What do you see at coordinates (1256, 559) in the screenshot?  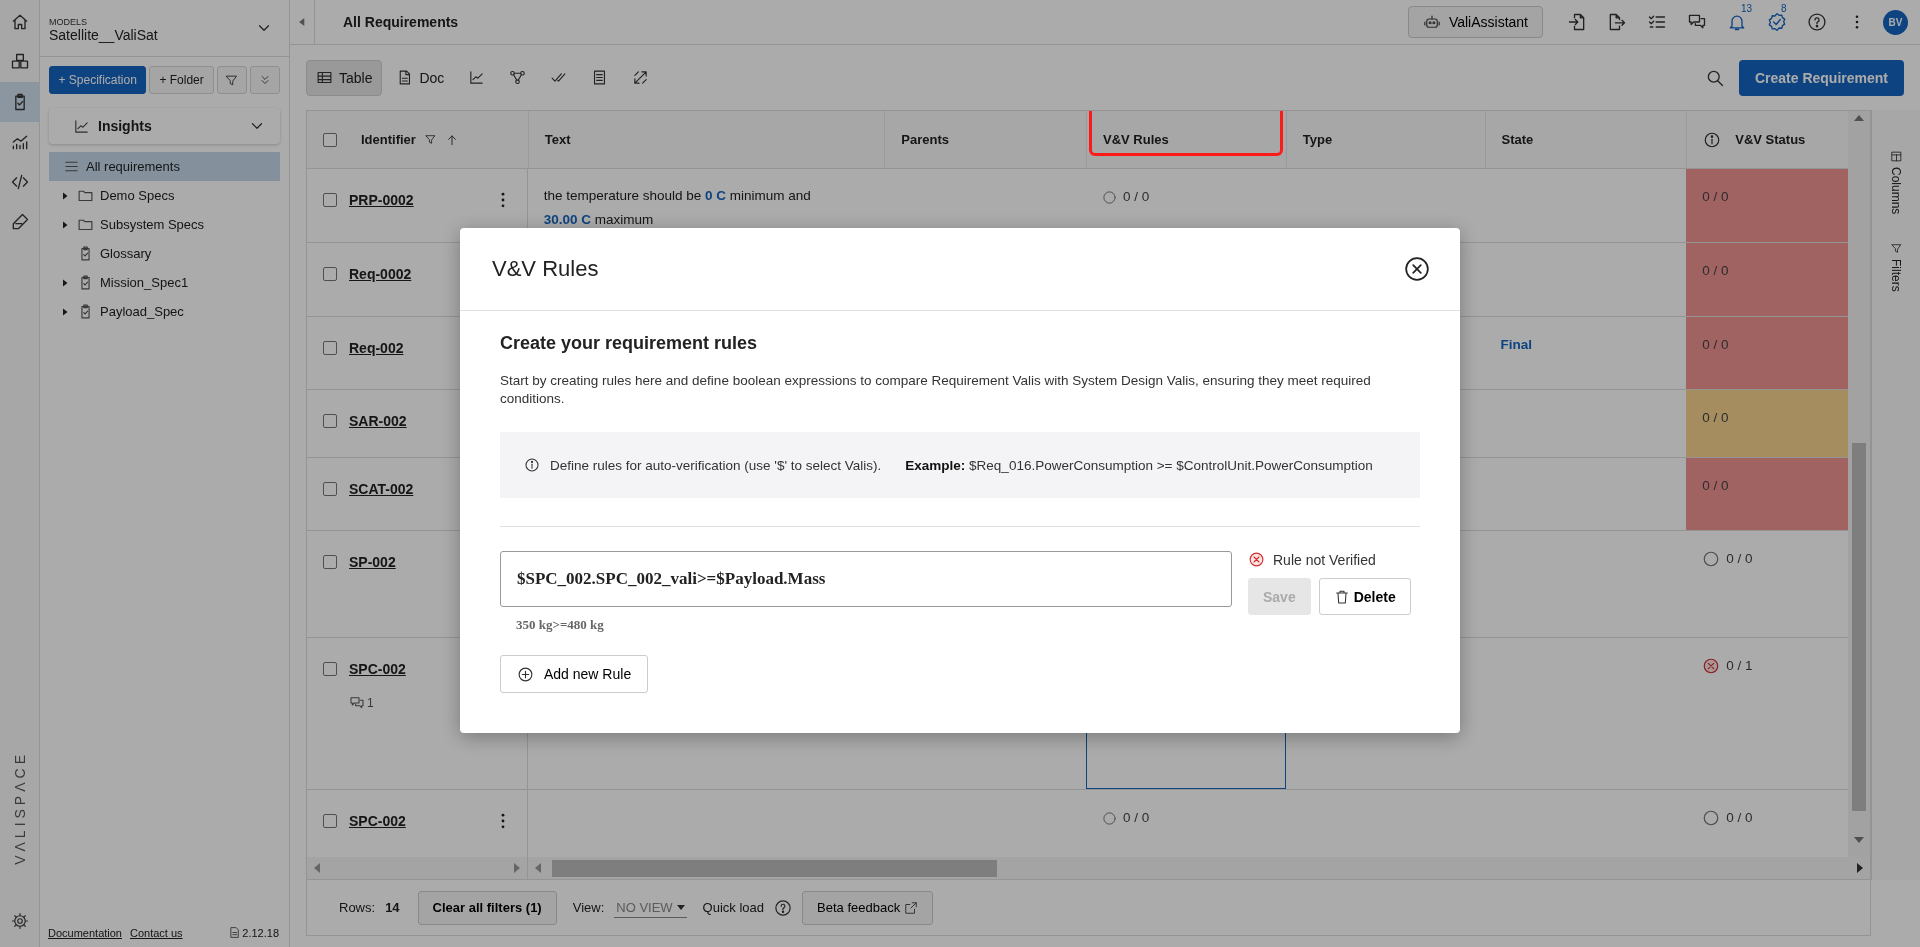 I see `error-icon` at bounding box center [1256, 559].